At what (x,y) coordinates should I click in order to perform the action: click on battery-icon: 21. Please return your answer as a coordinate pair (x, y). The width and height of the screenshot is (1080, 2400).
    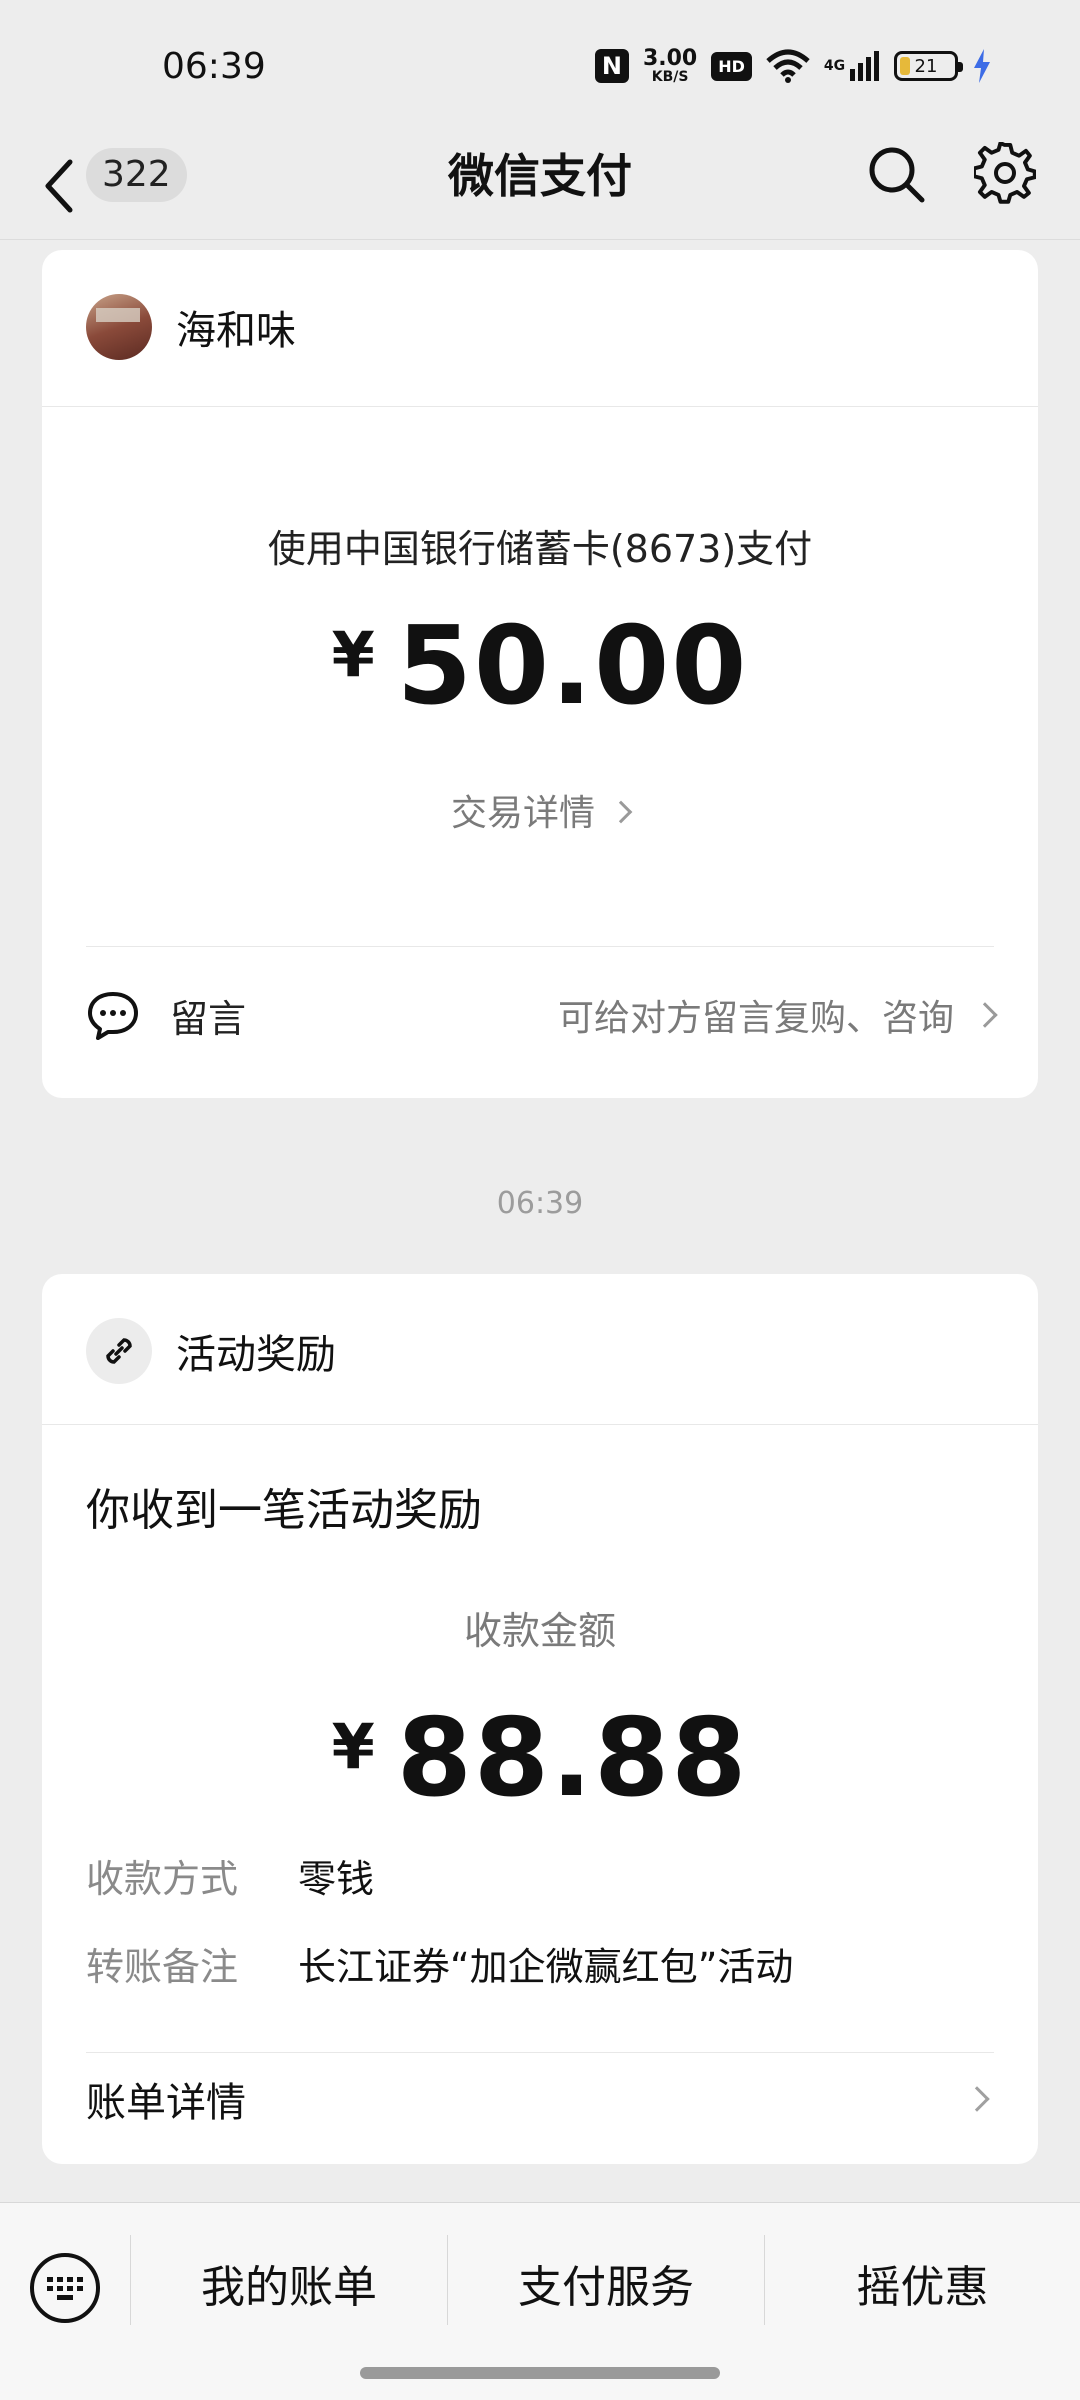
    Looking at the image, I should click on (928, 66).